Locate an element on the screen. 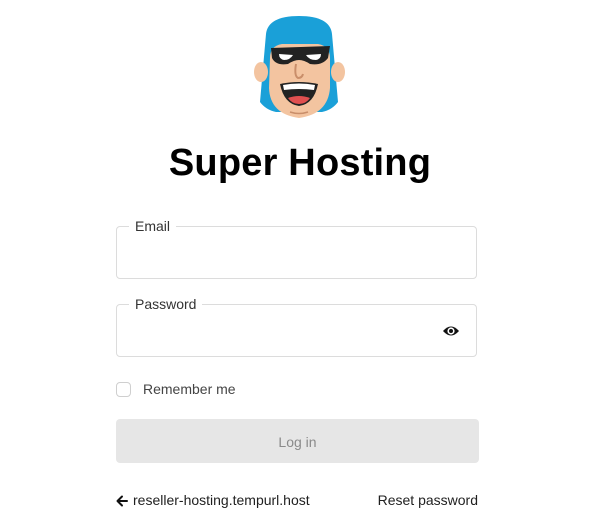  email-field-container: Email is located at coordinates (296, 248).